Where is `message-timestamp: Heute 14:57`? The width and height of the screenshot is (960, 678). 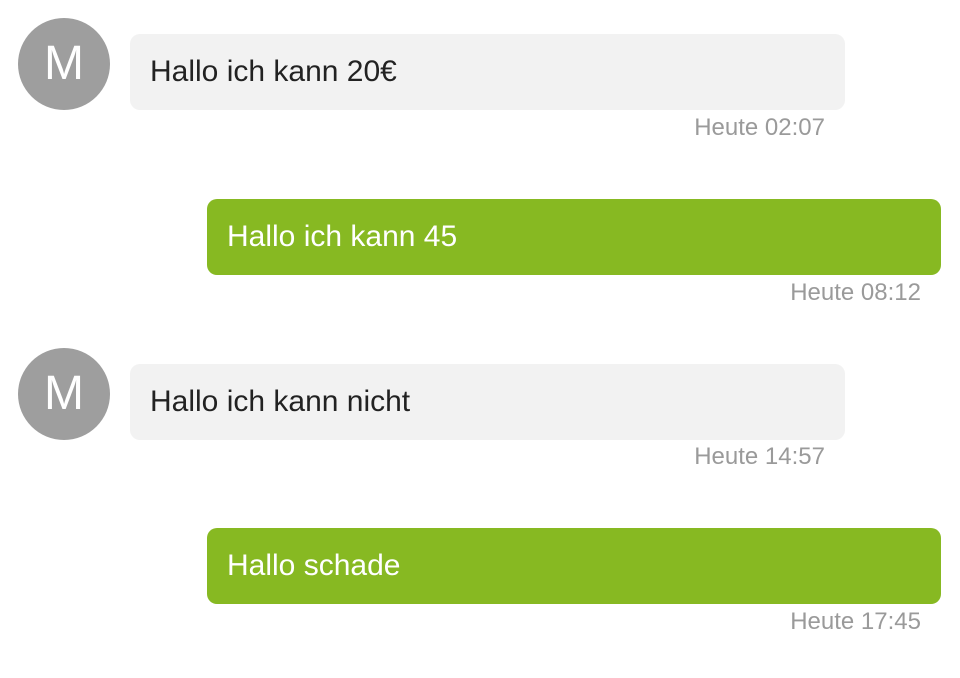
message-timestamp: Heute 14:57 is located at coordinates (759, 456).